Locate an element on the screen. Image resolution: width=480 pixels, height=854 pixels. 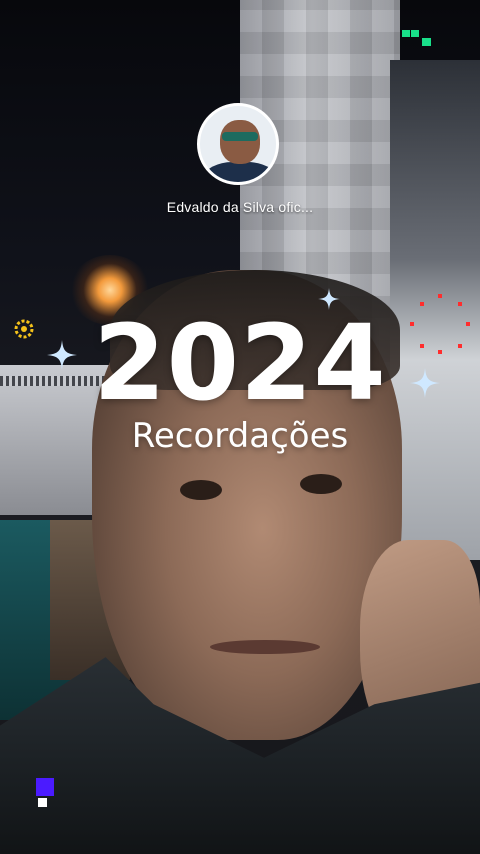
avatar-shirt is located at coordinates (240, 172).